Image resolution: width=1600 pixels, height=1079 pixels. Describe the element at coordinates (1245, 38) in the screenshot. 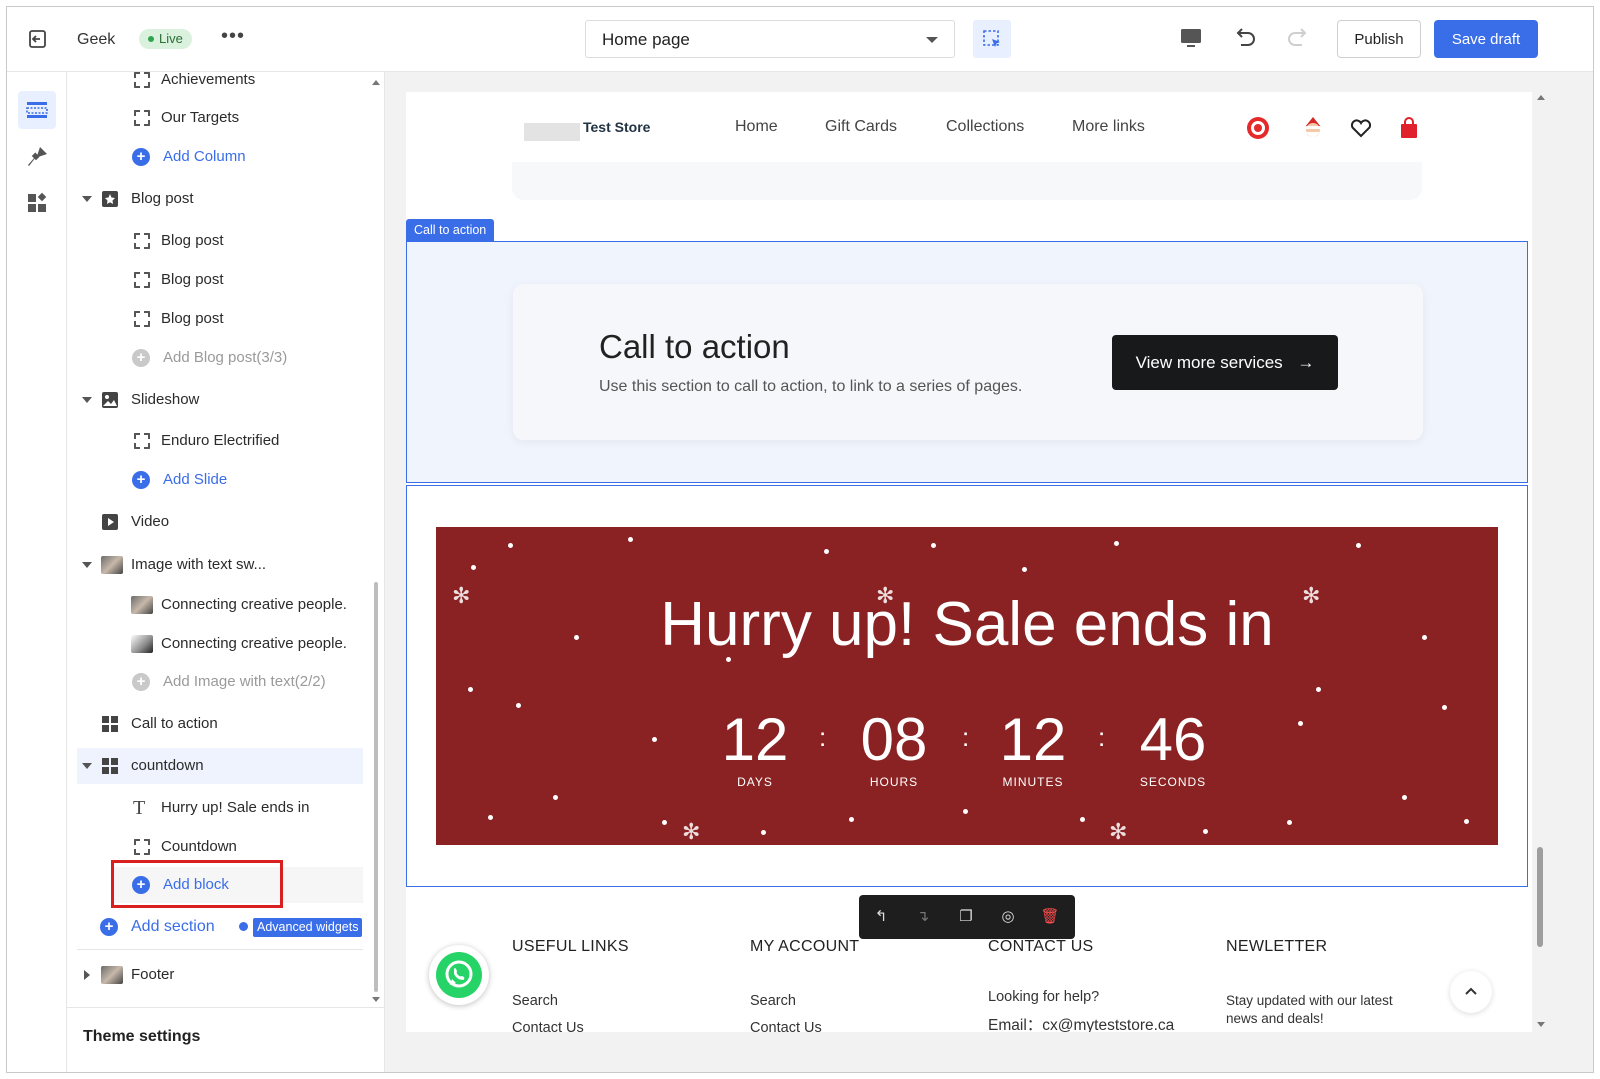

I see `undo-icon` at that location.